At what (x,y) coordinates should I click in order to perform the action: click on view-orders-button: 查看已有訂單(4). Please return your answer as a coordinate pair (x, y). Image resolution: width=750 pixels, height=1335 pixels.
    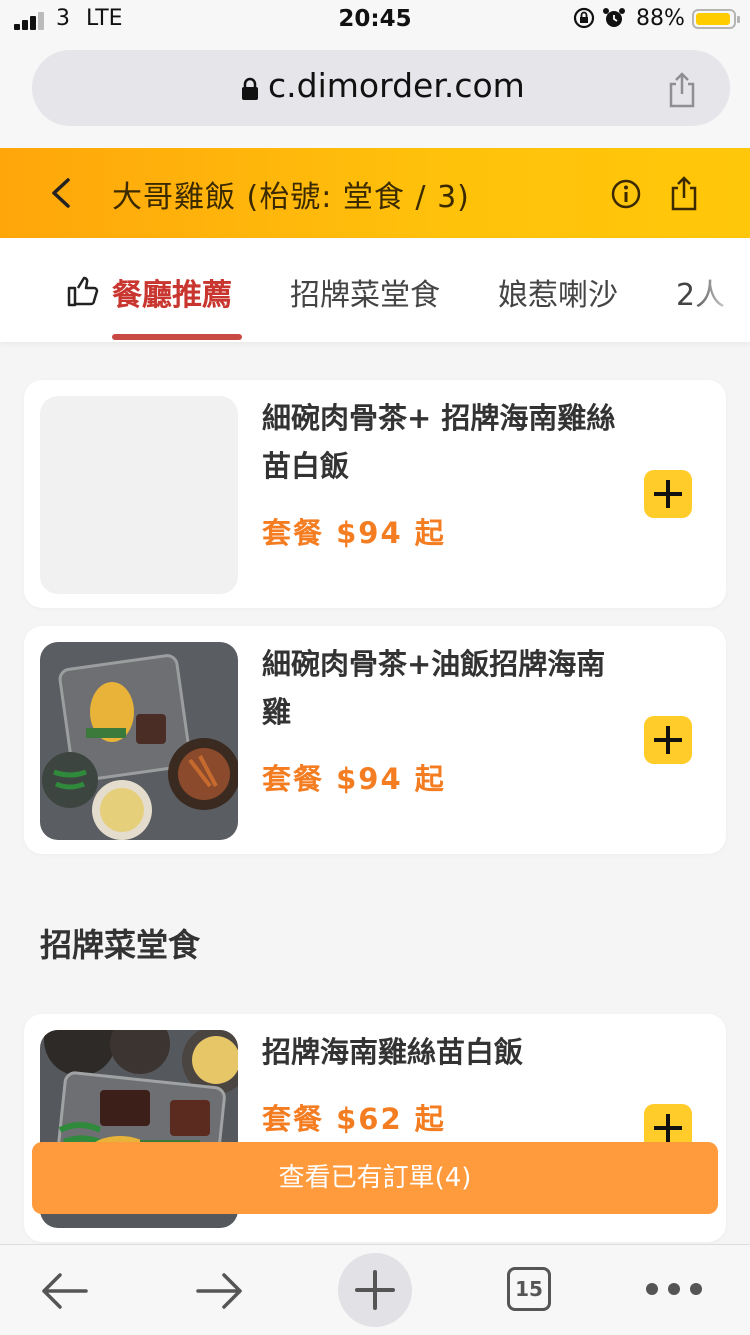
    Looking at the image, I should click on (375, 1178).